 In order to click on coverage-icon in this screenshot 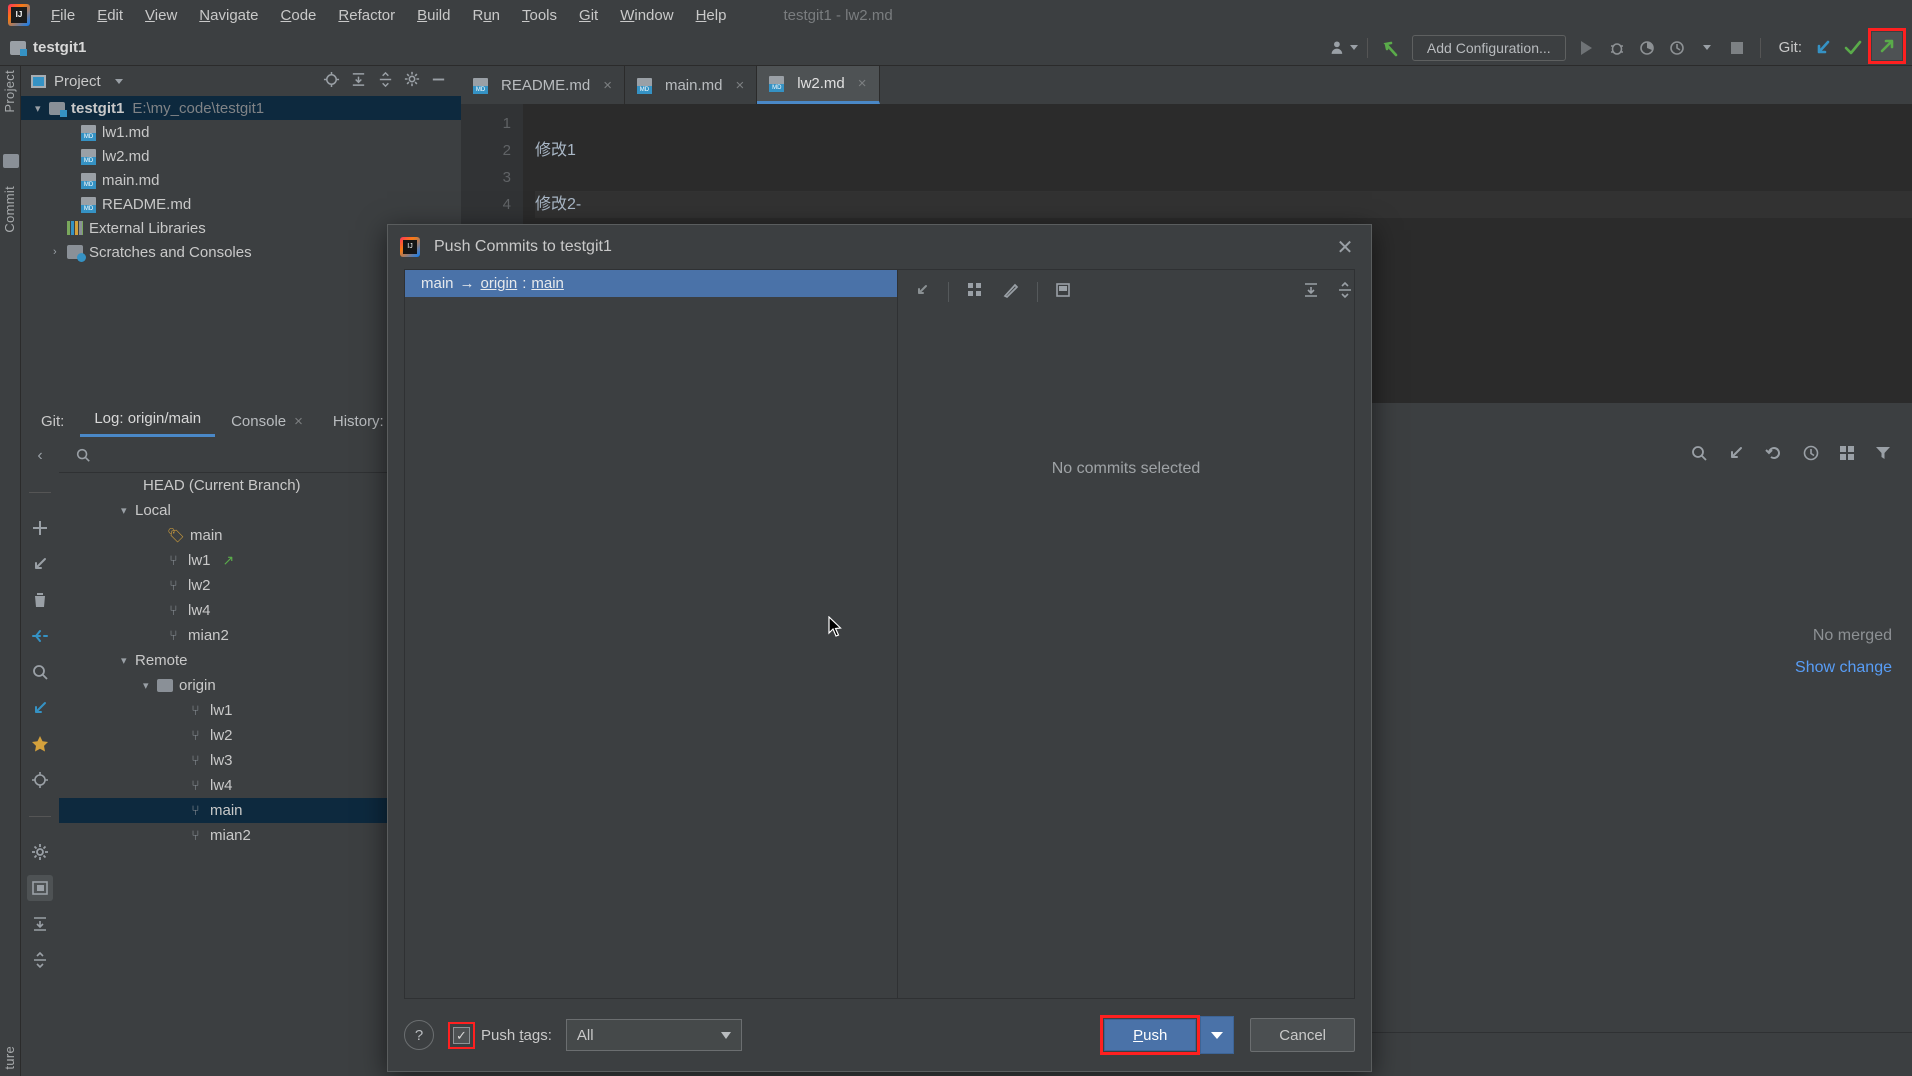, I will do `click(1647, 48)`.